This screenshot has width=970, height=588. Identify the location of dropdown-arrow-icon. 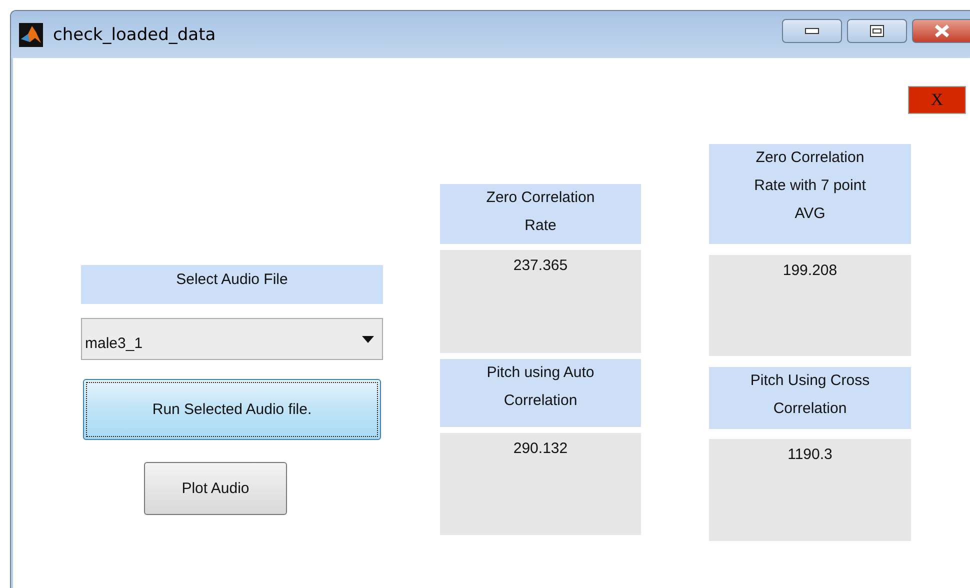
(368, 339).